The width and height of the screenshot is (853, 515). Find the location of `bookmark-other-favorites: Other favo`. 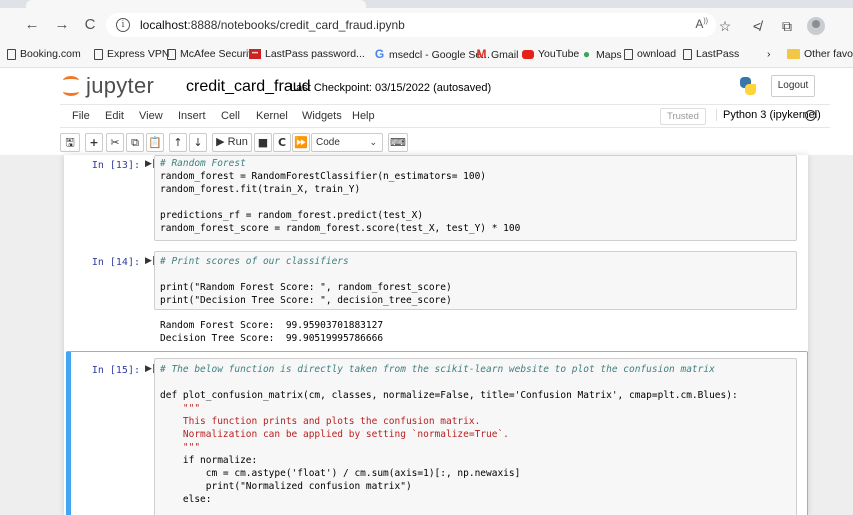

bookmark-other-favorites: Other favo is located at coordinates (820, 54).